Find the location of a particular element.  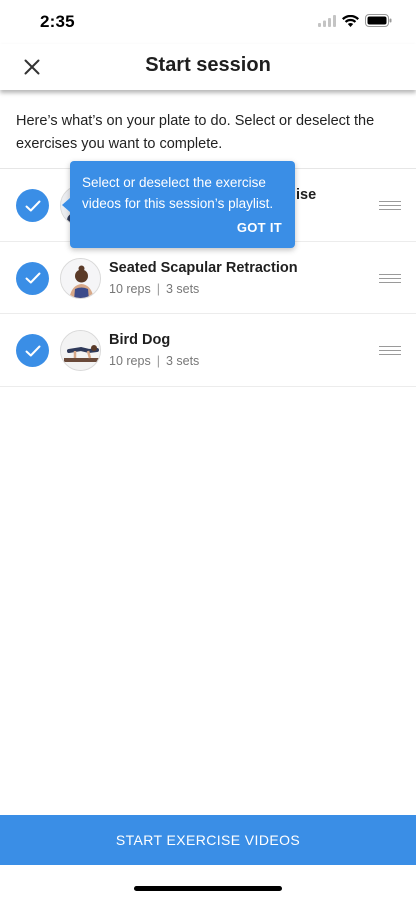

status-time: 2:35 is located at coordinates (57, 21).